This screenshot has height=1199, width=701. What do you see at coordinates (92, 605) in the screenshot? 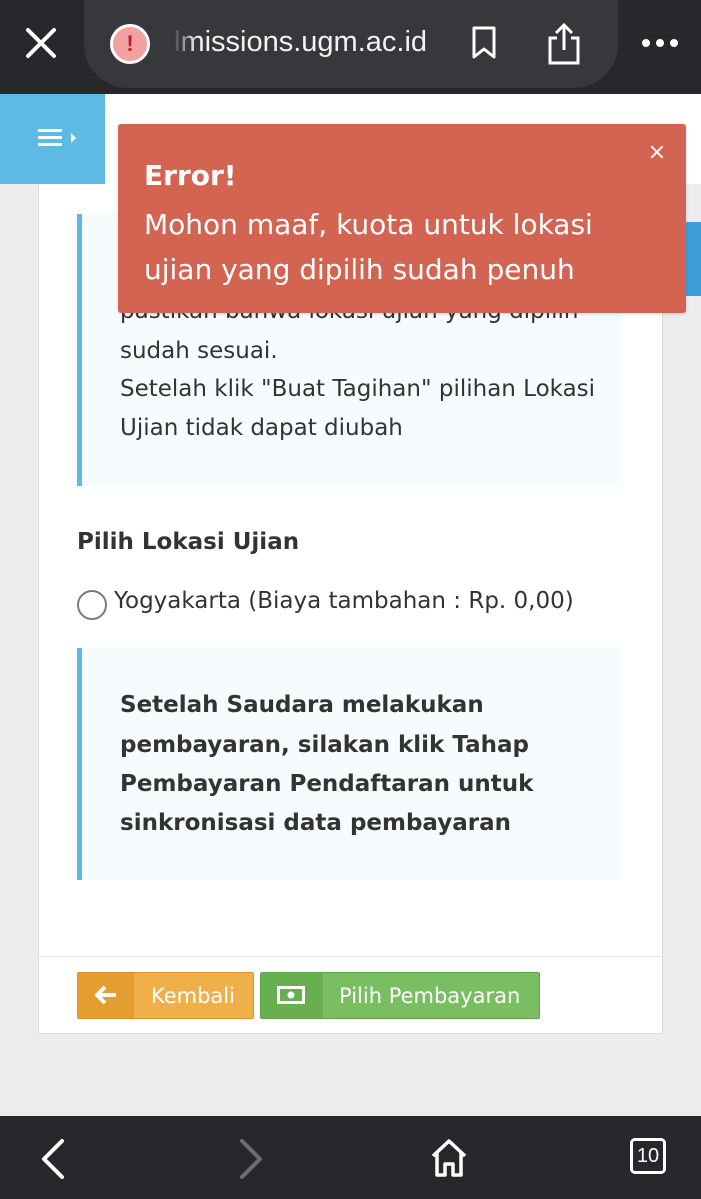
I see `radio-button` at bounding box center [92, 605].